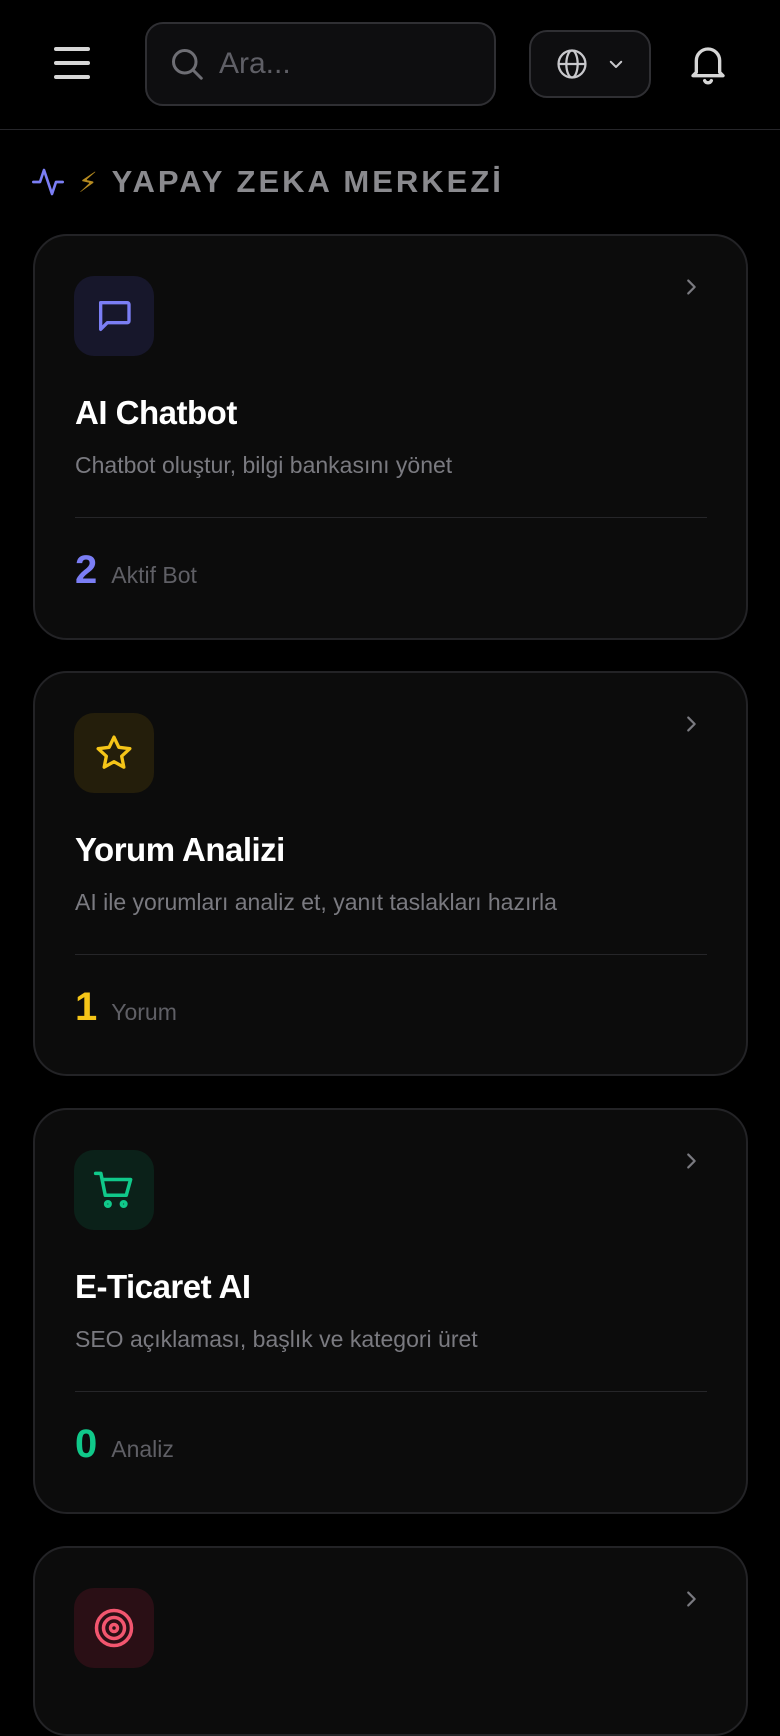 The height and width of the screenshot is (1736, 780). I want to click on section-title: YAPAY ZEKA MERKEZİ, so click(307, 181).